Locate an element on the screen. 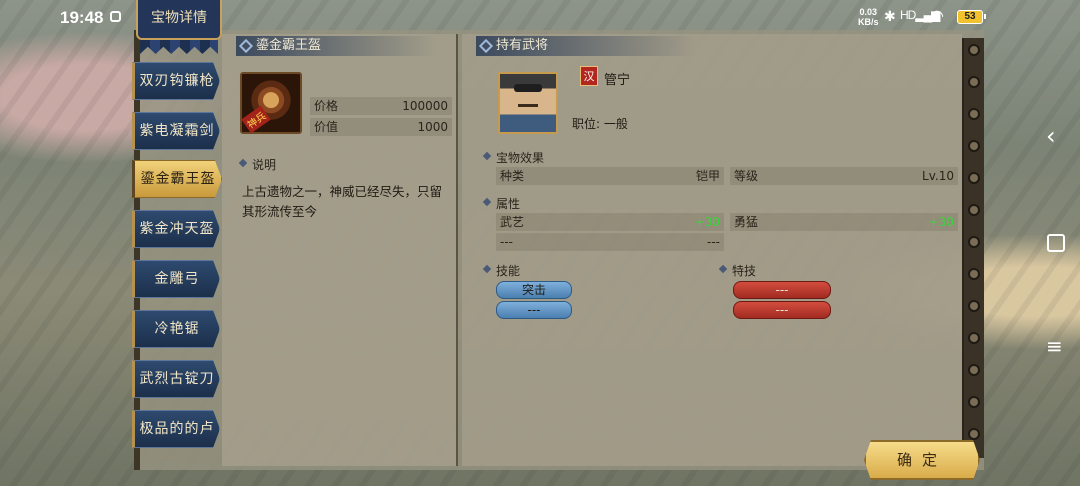  attributes-label: 属性 is located at coordinates (501, 203).